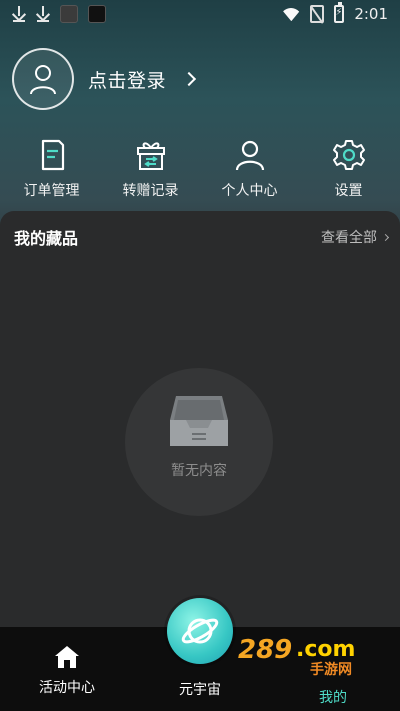  I want to click on planet-icon, so click(200, 631).